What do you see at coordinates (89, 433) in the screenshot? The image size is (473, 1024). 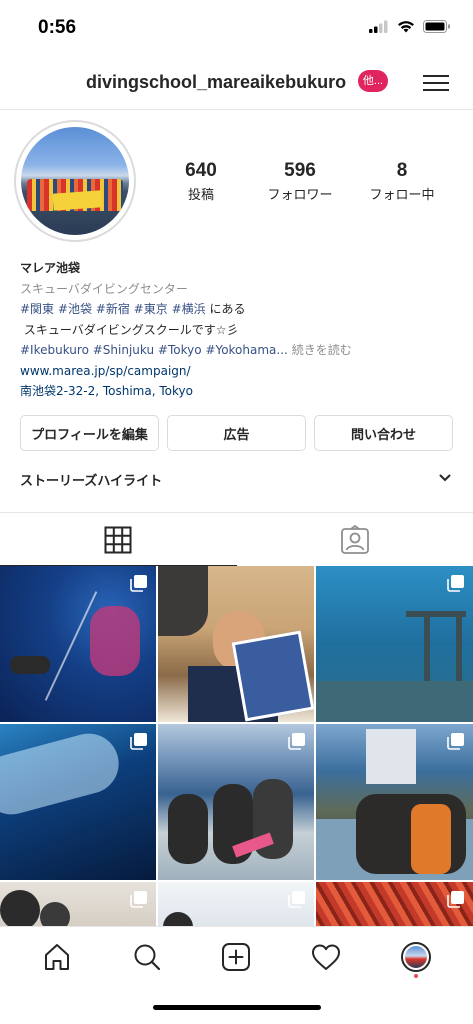 I see `edit-profile-button: プロフィールを編集` at bounding box center [89, 433].